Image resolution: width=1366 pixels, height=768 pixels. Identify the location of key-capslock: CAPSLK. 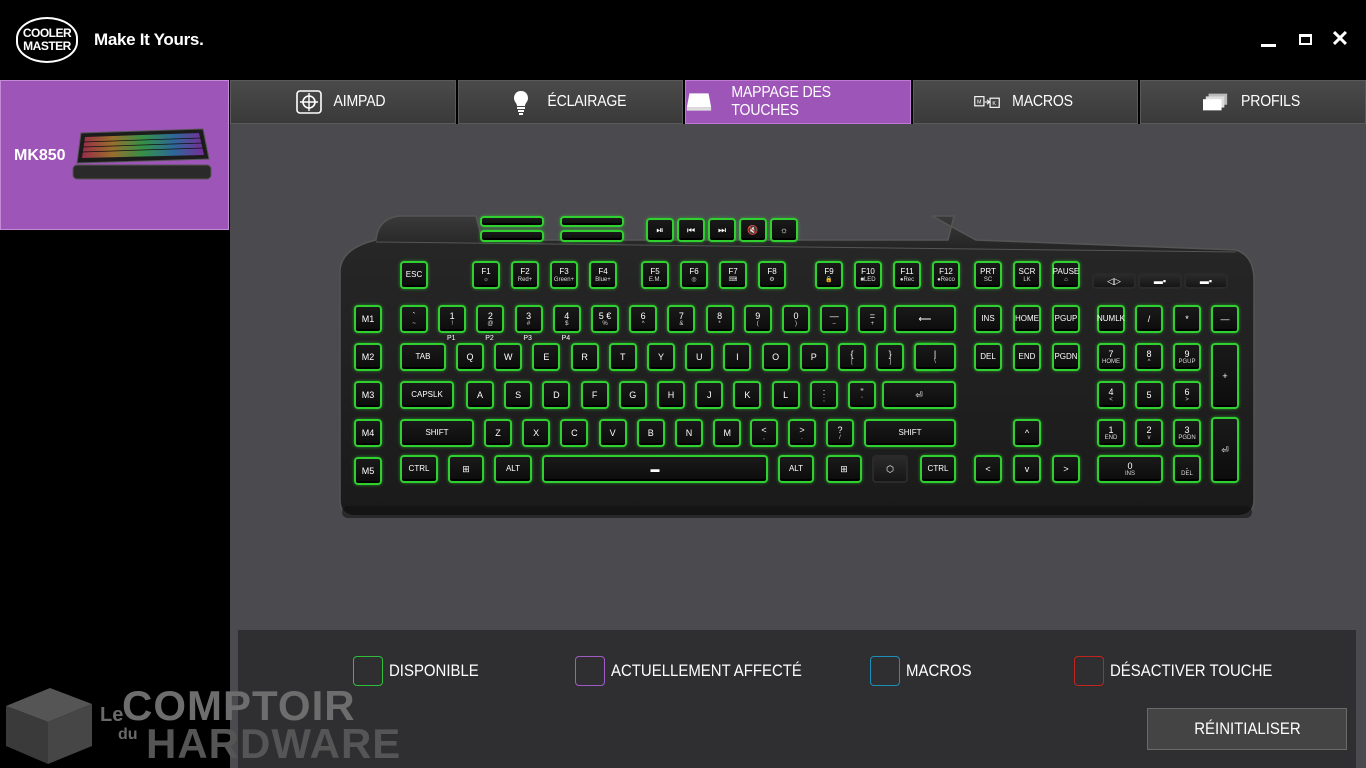
(427, 395).